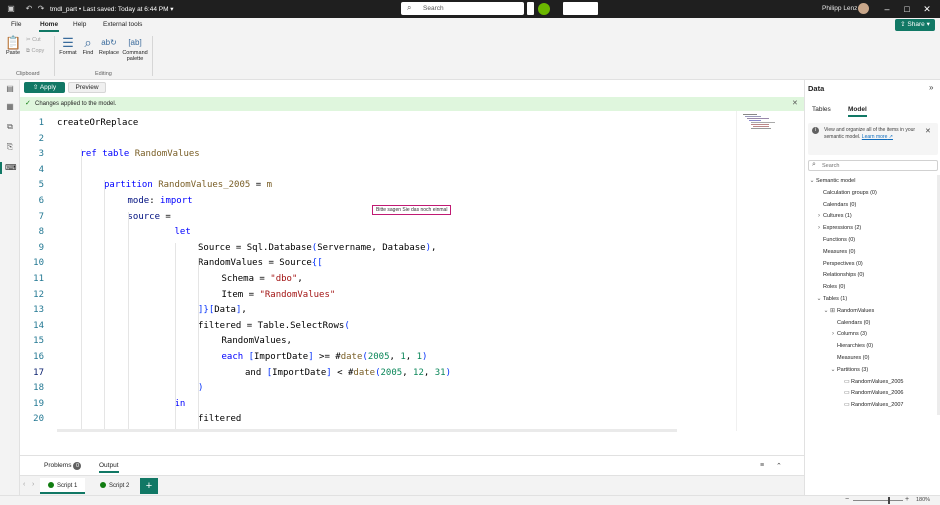 This screenshot has width=940, height=505. I want to click on table-view-icon: ▦, so click(10, 107).